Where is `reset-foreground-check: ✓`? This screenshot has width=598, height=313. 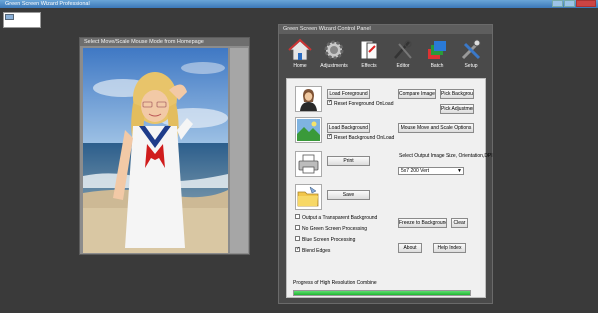
reset-foreground-check: ✓ is located at coordinates (329, 103).